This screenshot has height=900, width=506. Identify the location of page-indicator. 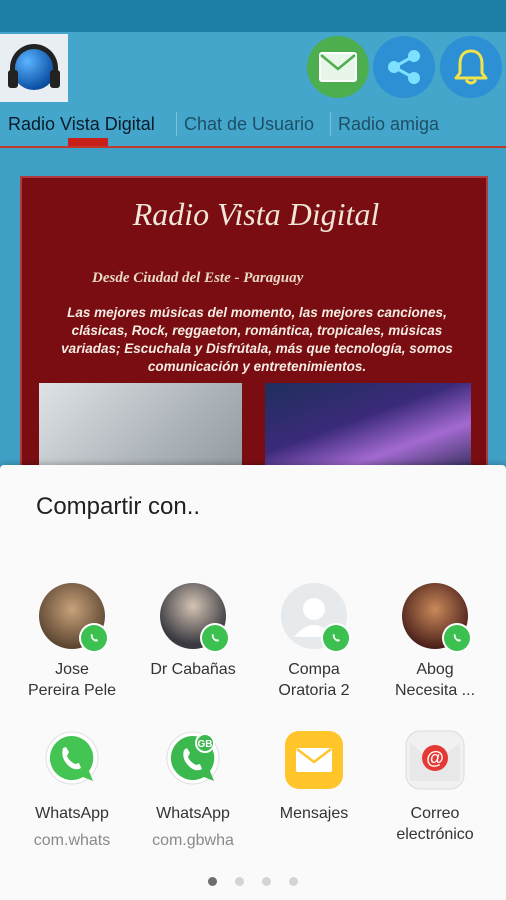
(253, 882).